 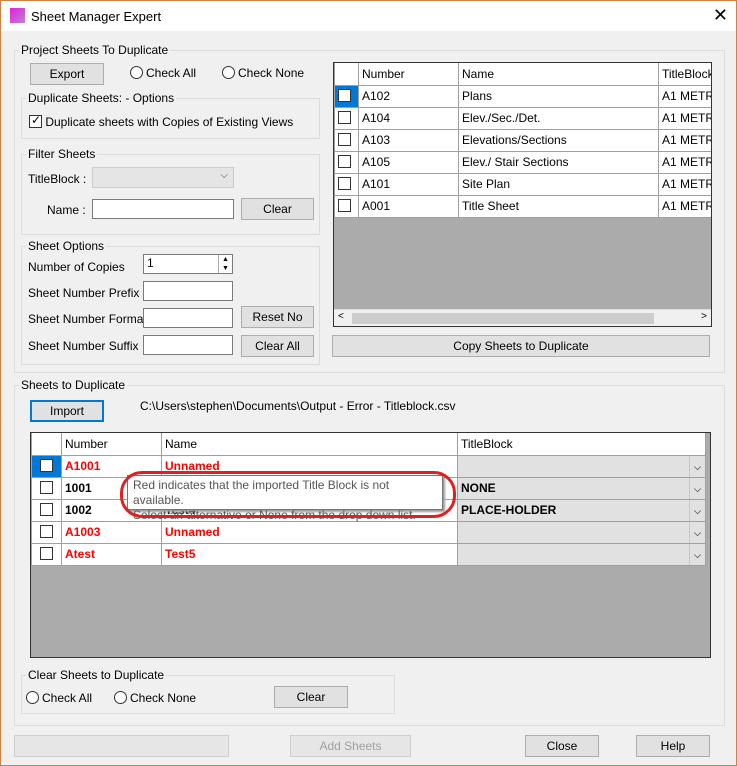 What do you see at coordinates (368, 16) in the screenshot?
I see `title-bar: Sheet Manager Expert ✕` at bounding box center [368, 16].